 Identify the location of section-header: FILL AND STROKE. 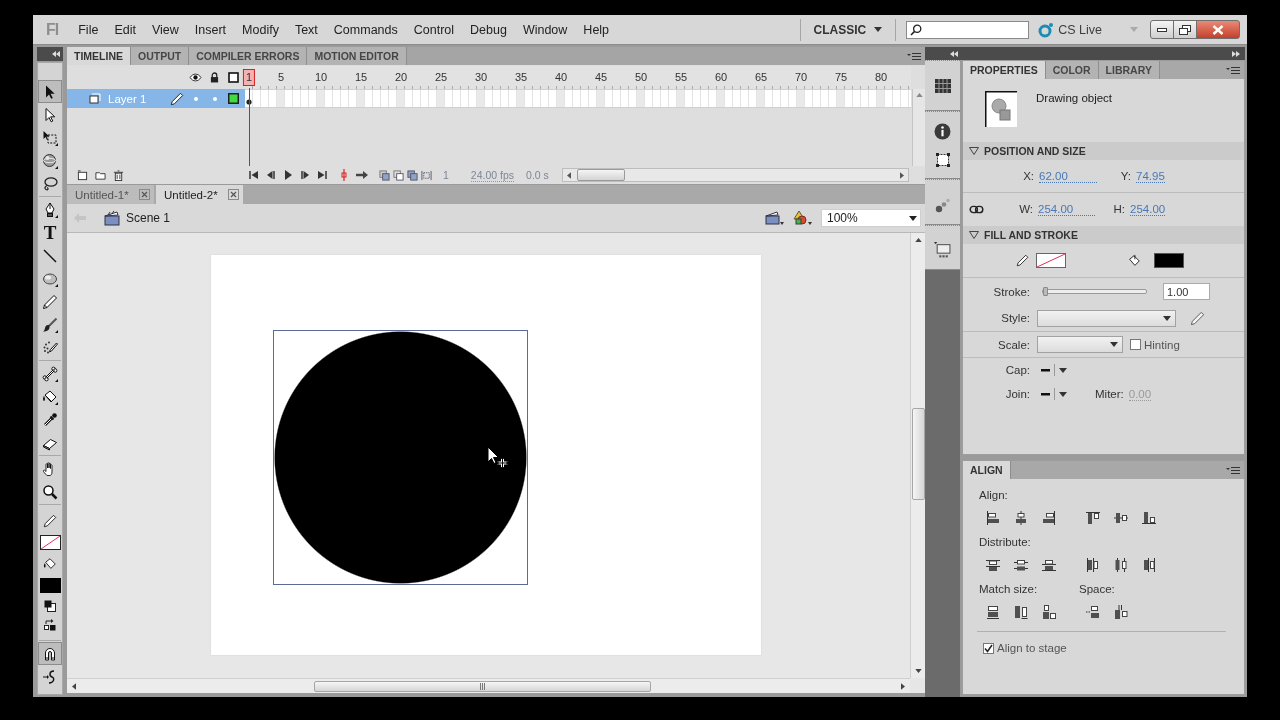
(1103, 235).